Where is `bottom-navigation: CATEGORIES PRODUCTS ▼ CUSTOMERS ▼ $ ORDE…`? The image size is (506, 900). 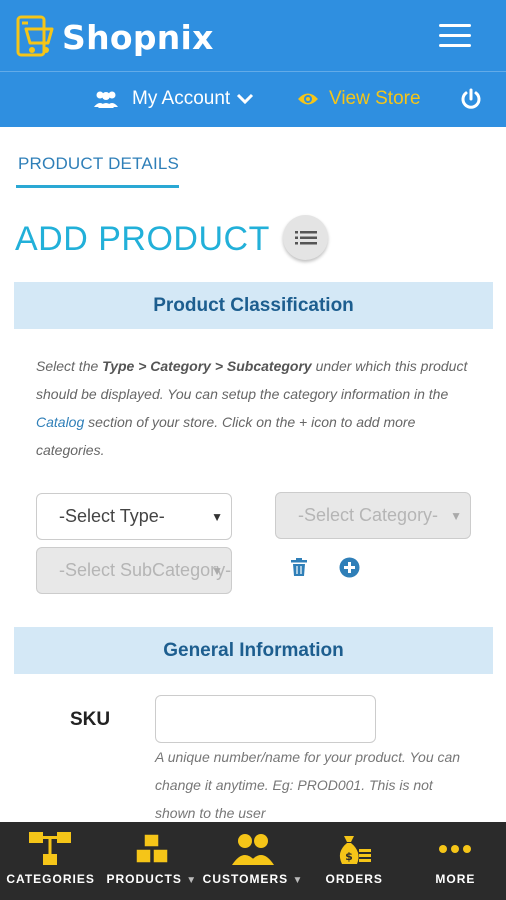 bottom-navigation: CATEGORIES PRODUCTS ▼ CUSTOMERS ▼ $ ORDE… is located at coordinates (253, 861).